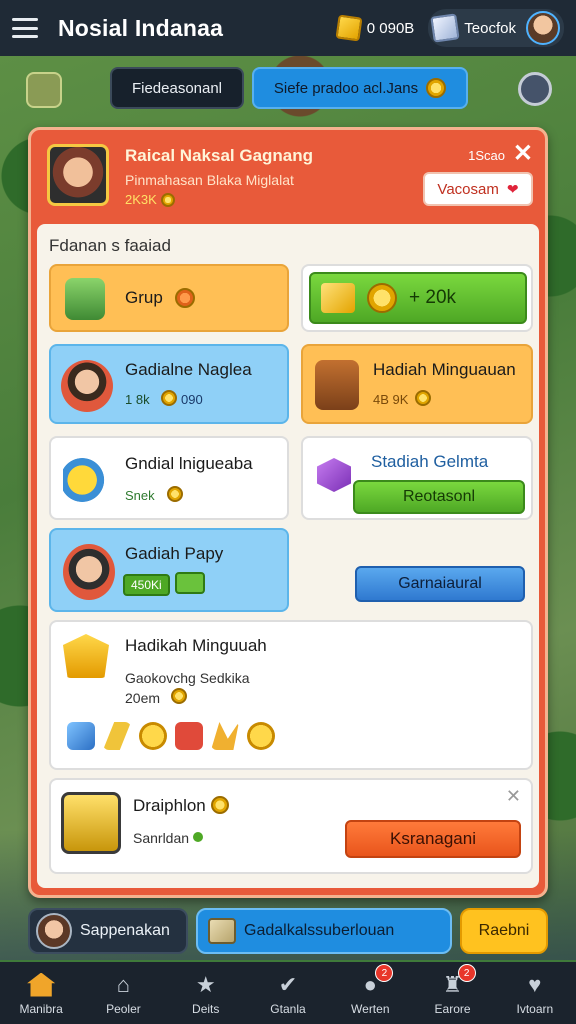 The image size is (576, 1024). I want to click on nav-label: Peoler, so click(123, 1008).